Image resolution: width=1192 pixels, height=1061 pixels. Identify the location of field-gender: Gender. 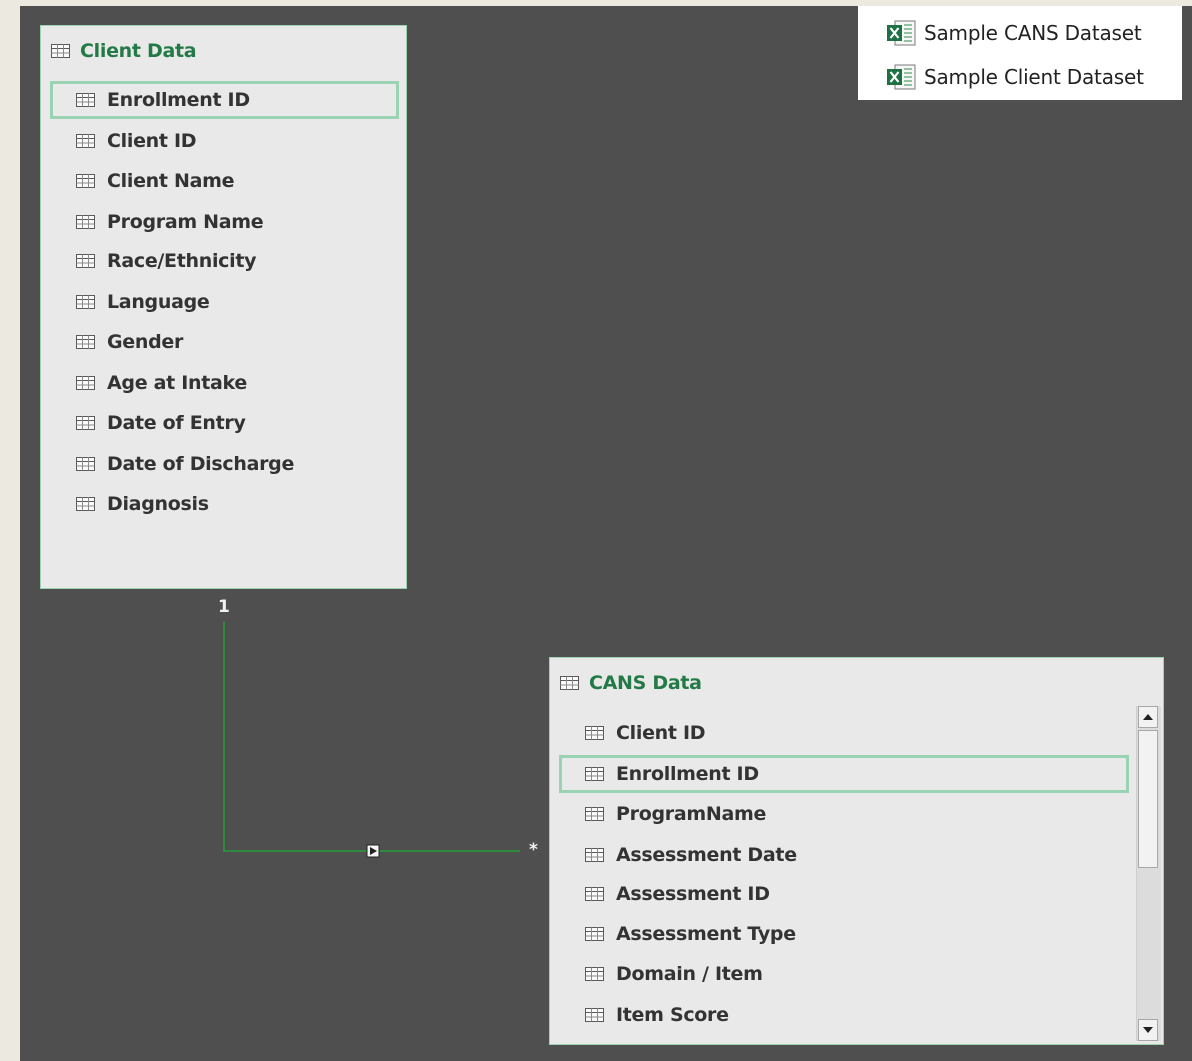
(224, 342).